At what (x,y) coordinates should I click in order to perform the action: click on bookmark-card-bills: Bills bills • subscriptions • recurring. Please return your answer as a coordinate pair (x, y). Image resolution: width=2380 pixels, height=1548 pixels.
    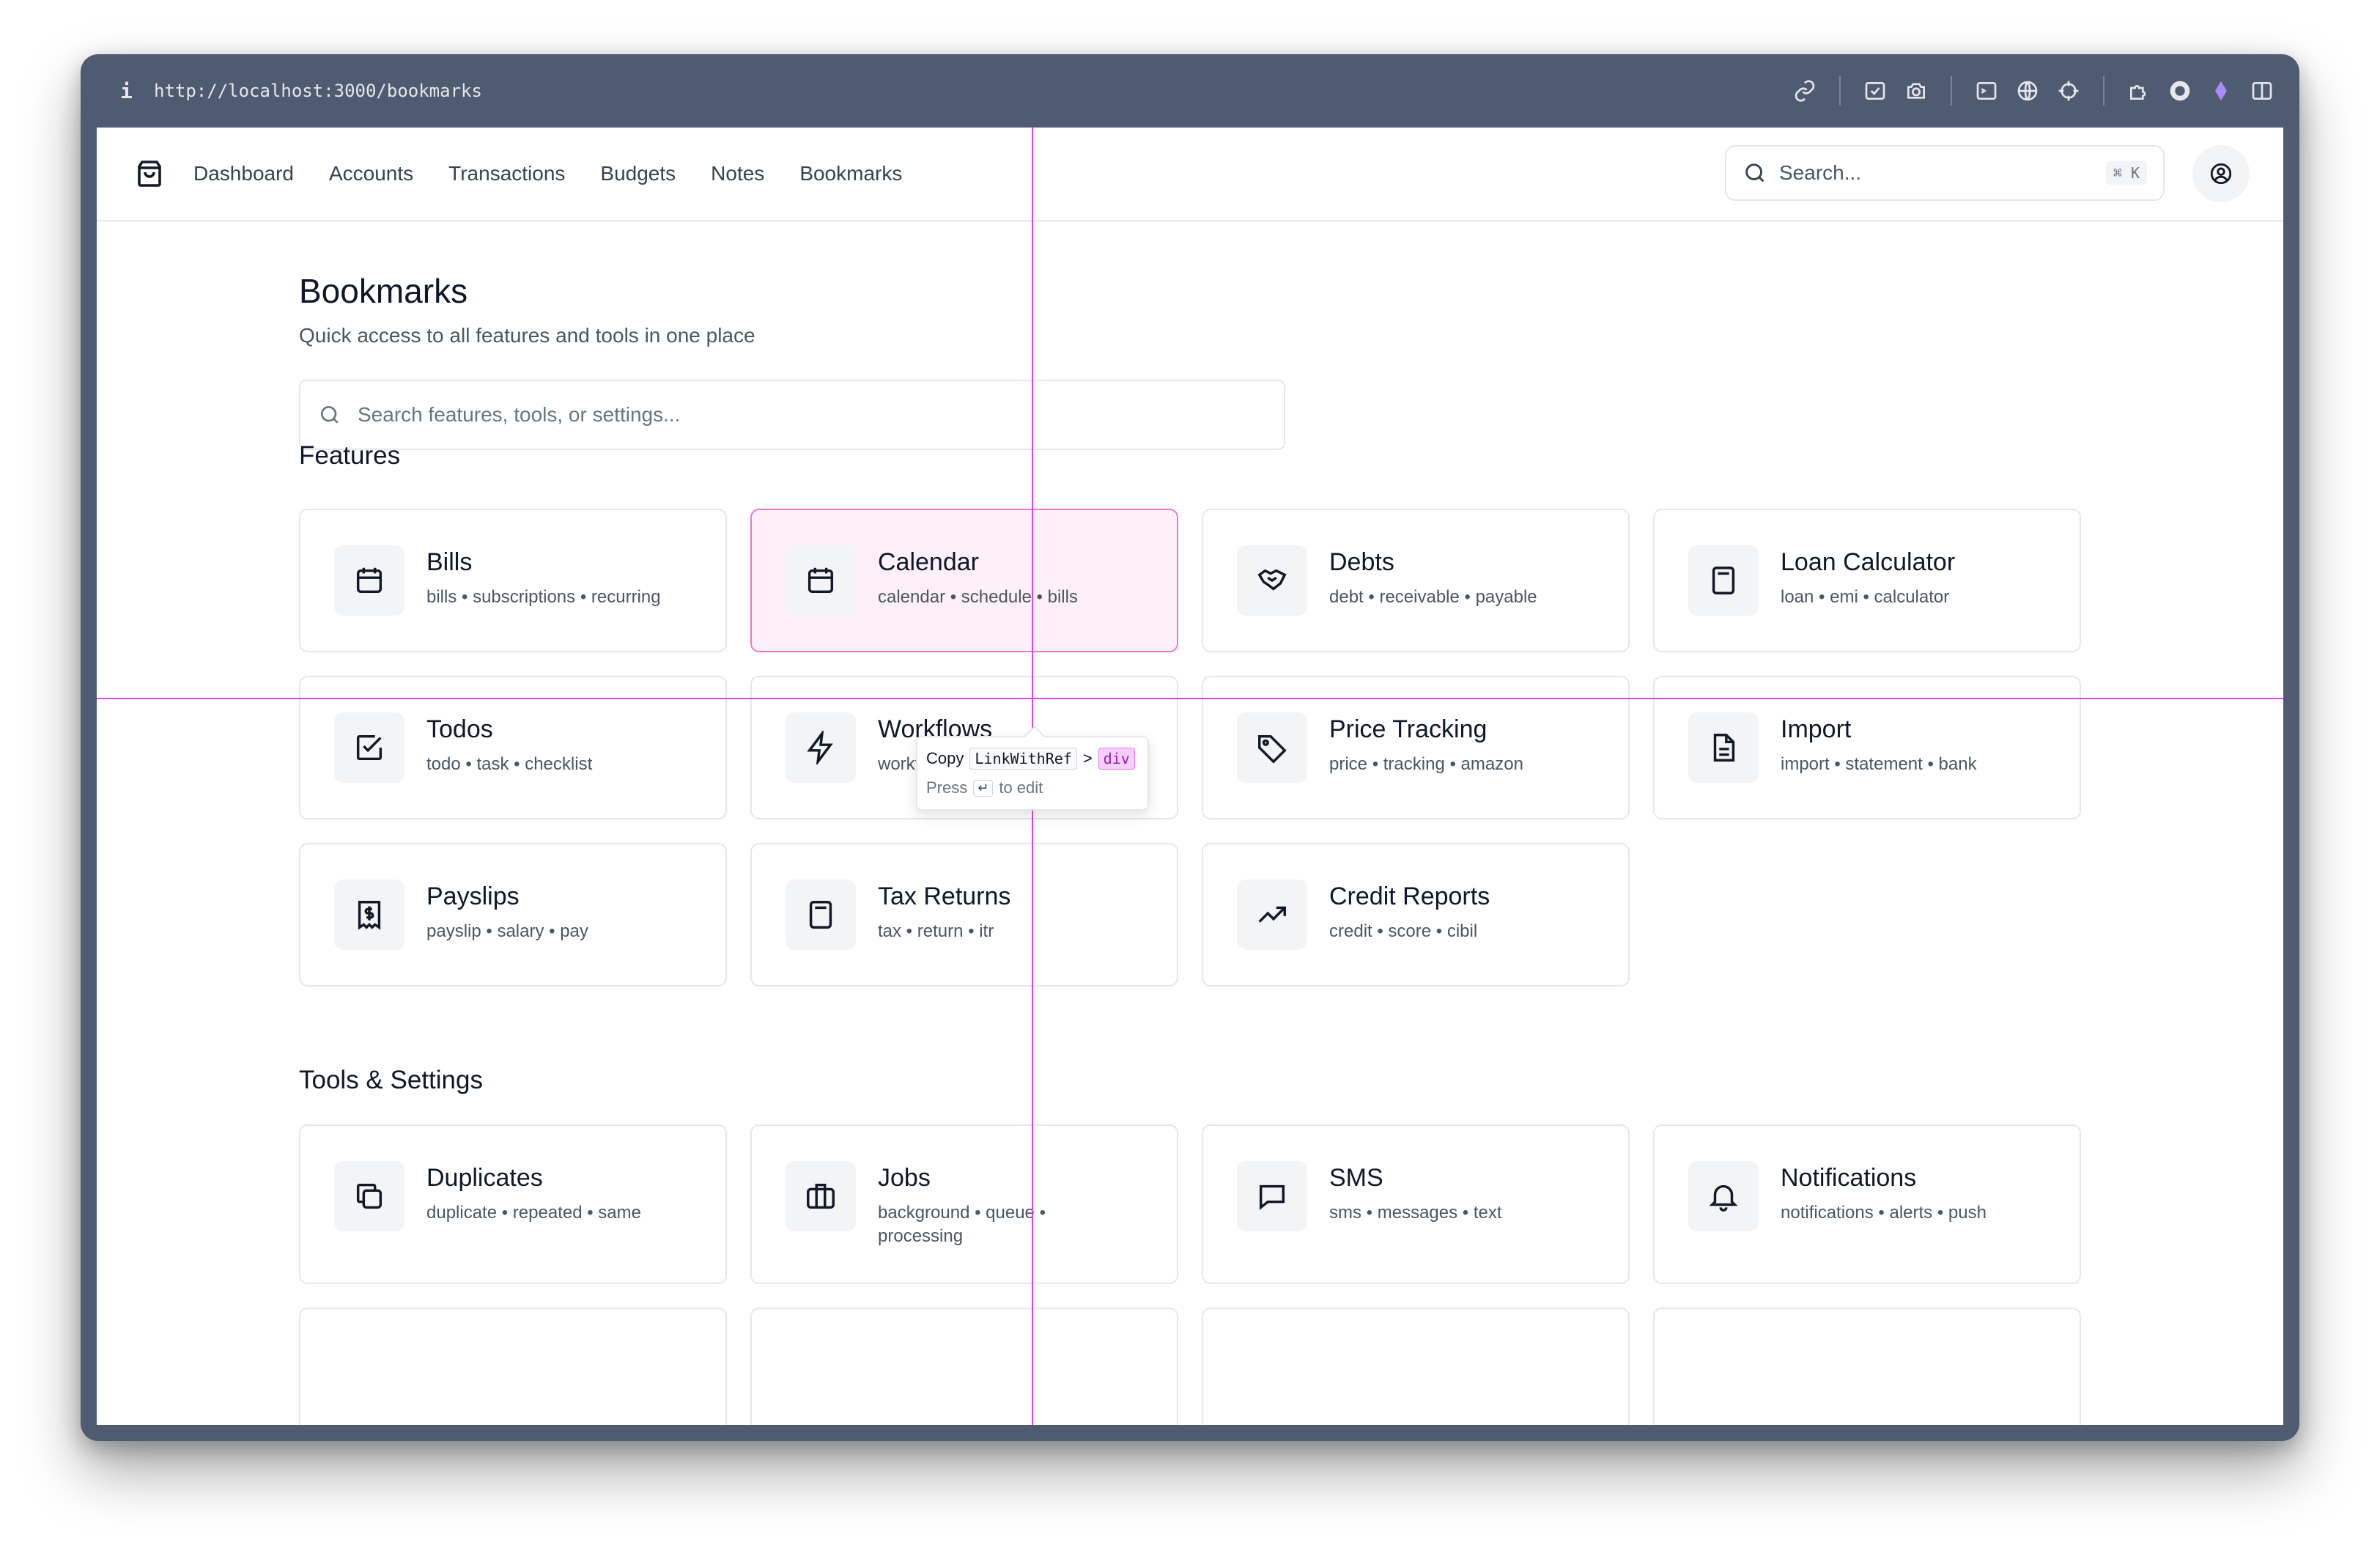
    Looking at the image, I should click on (513, 580).